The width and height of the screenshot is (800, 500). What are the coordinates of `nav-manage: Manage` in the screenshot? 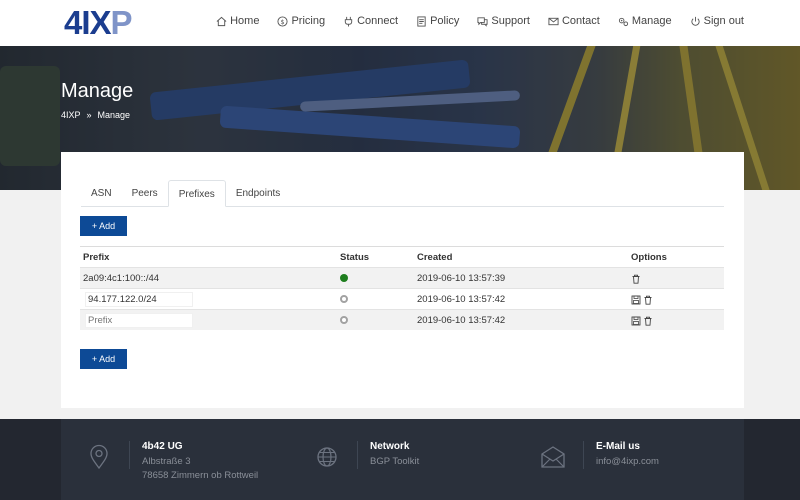 It's located at (645, 21).